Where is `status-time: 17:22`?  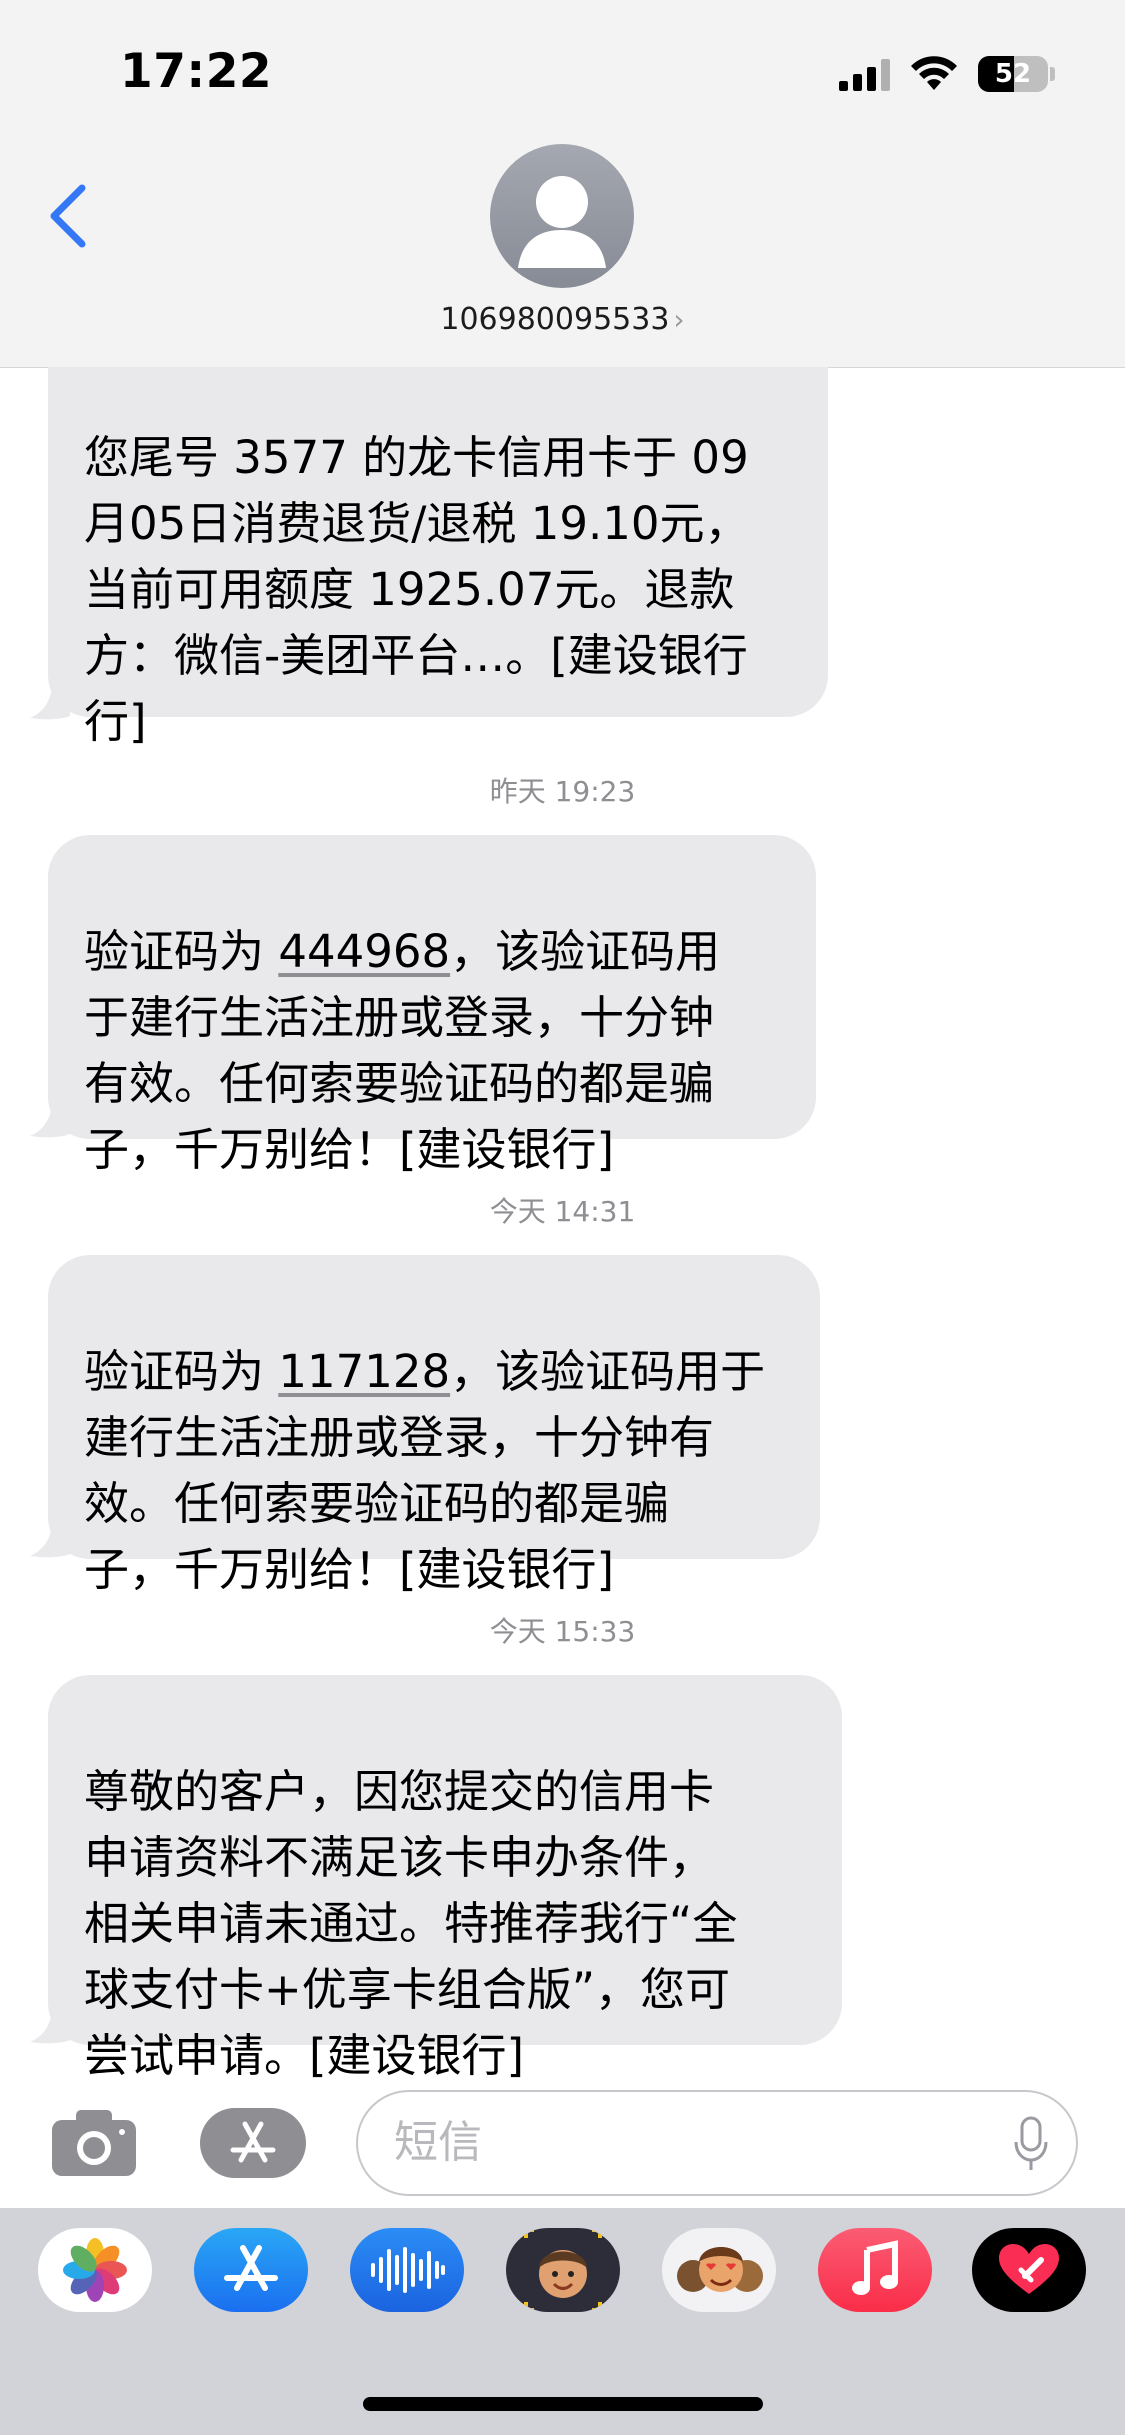
status-time: 17:22 is located at coordinates (196, 71).